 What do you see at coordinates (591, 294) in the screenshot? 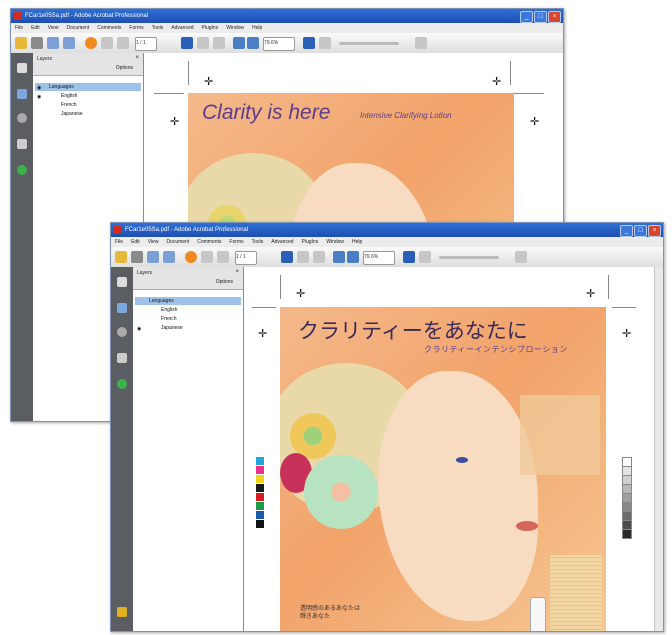
I see `registration-mark: ✛` at bounding box center [591, 294].